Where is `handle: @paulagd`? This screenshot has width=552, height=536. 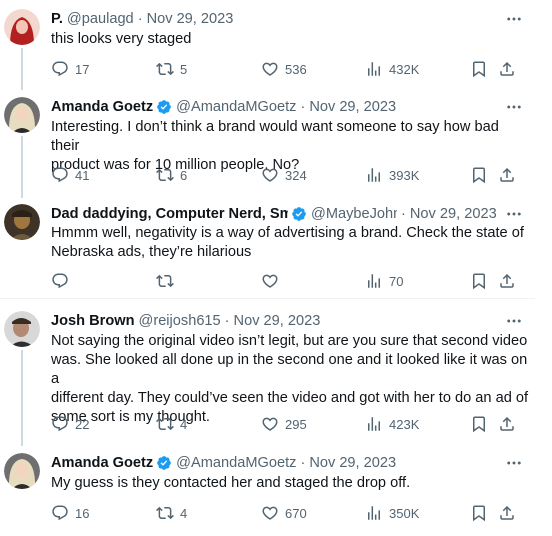 handle: @paulagd is located at coordinates (100, 19).